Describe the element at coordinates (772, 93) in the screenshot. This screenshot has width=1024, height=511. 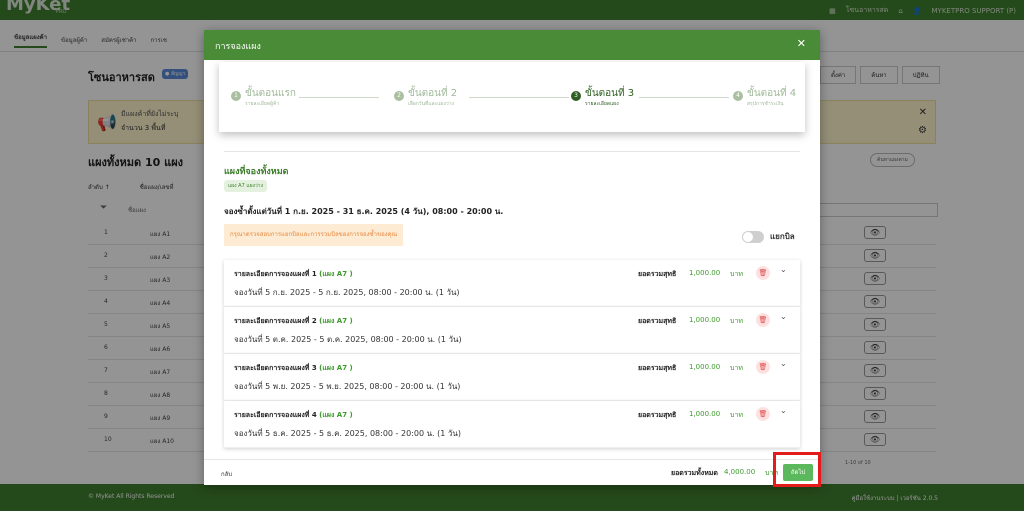
I see `step-label: ขั้นตอนที่ 4` at that location.